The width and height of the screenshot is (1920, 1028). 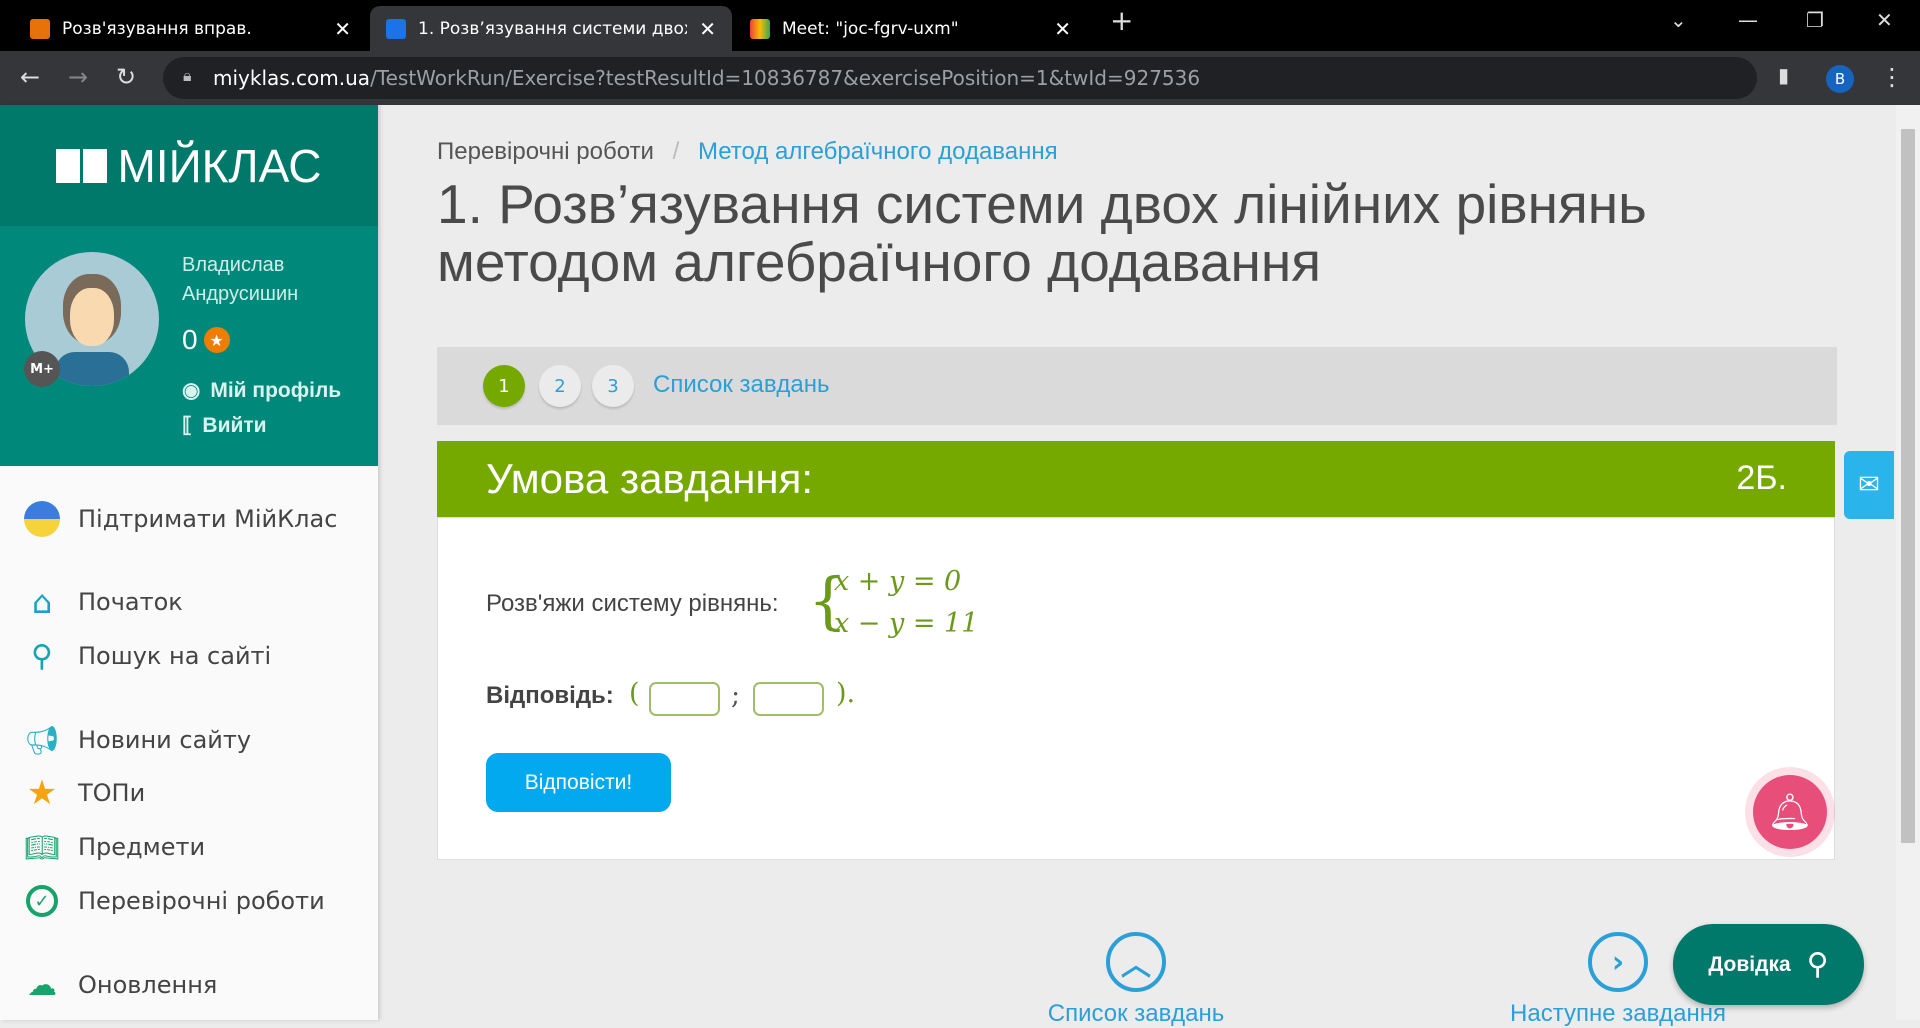 I want to click on close-window-icon: ✕, so click(x=1884, y=20).